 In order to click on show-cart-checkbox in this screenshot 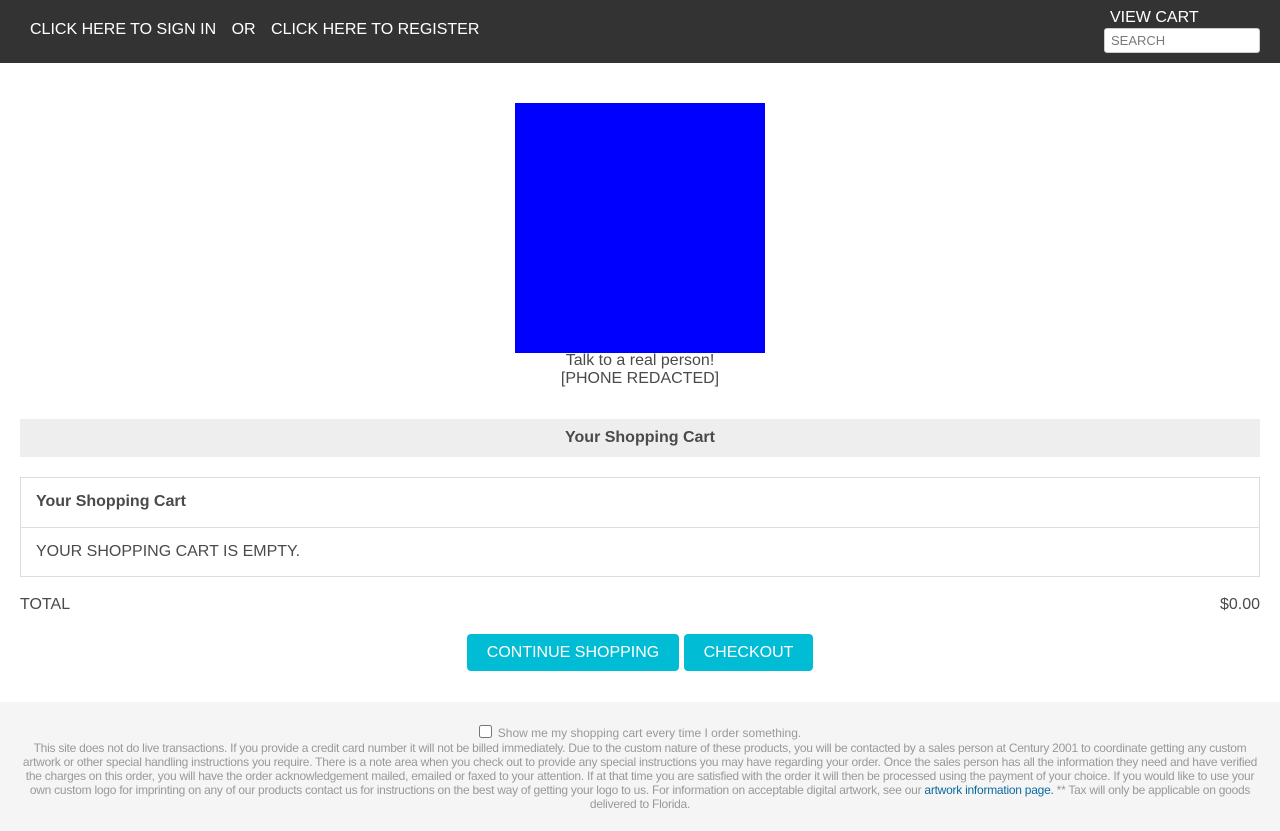, I will do `click(485, 731)`.